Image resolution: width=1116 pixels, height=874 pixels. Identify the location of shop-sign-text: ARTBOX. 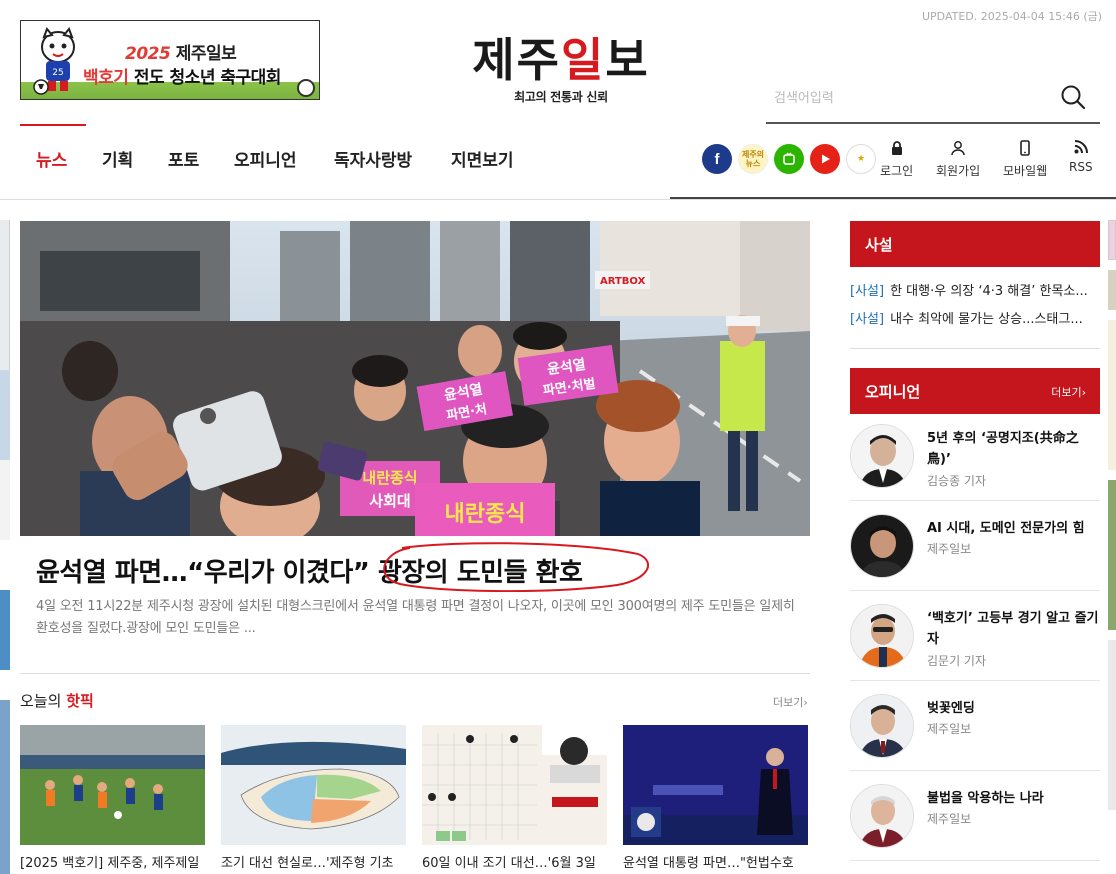
(623, 281).